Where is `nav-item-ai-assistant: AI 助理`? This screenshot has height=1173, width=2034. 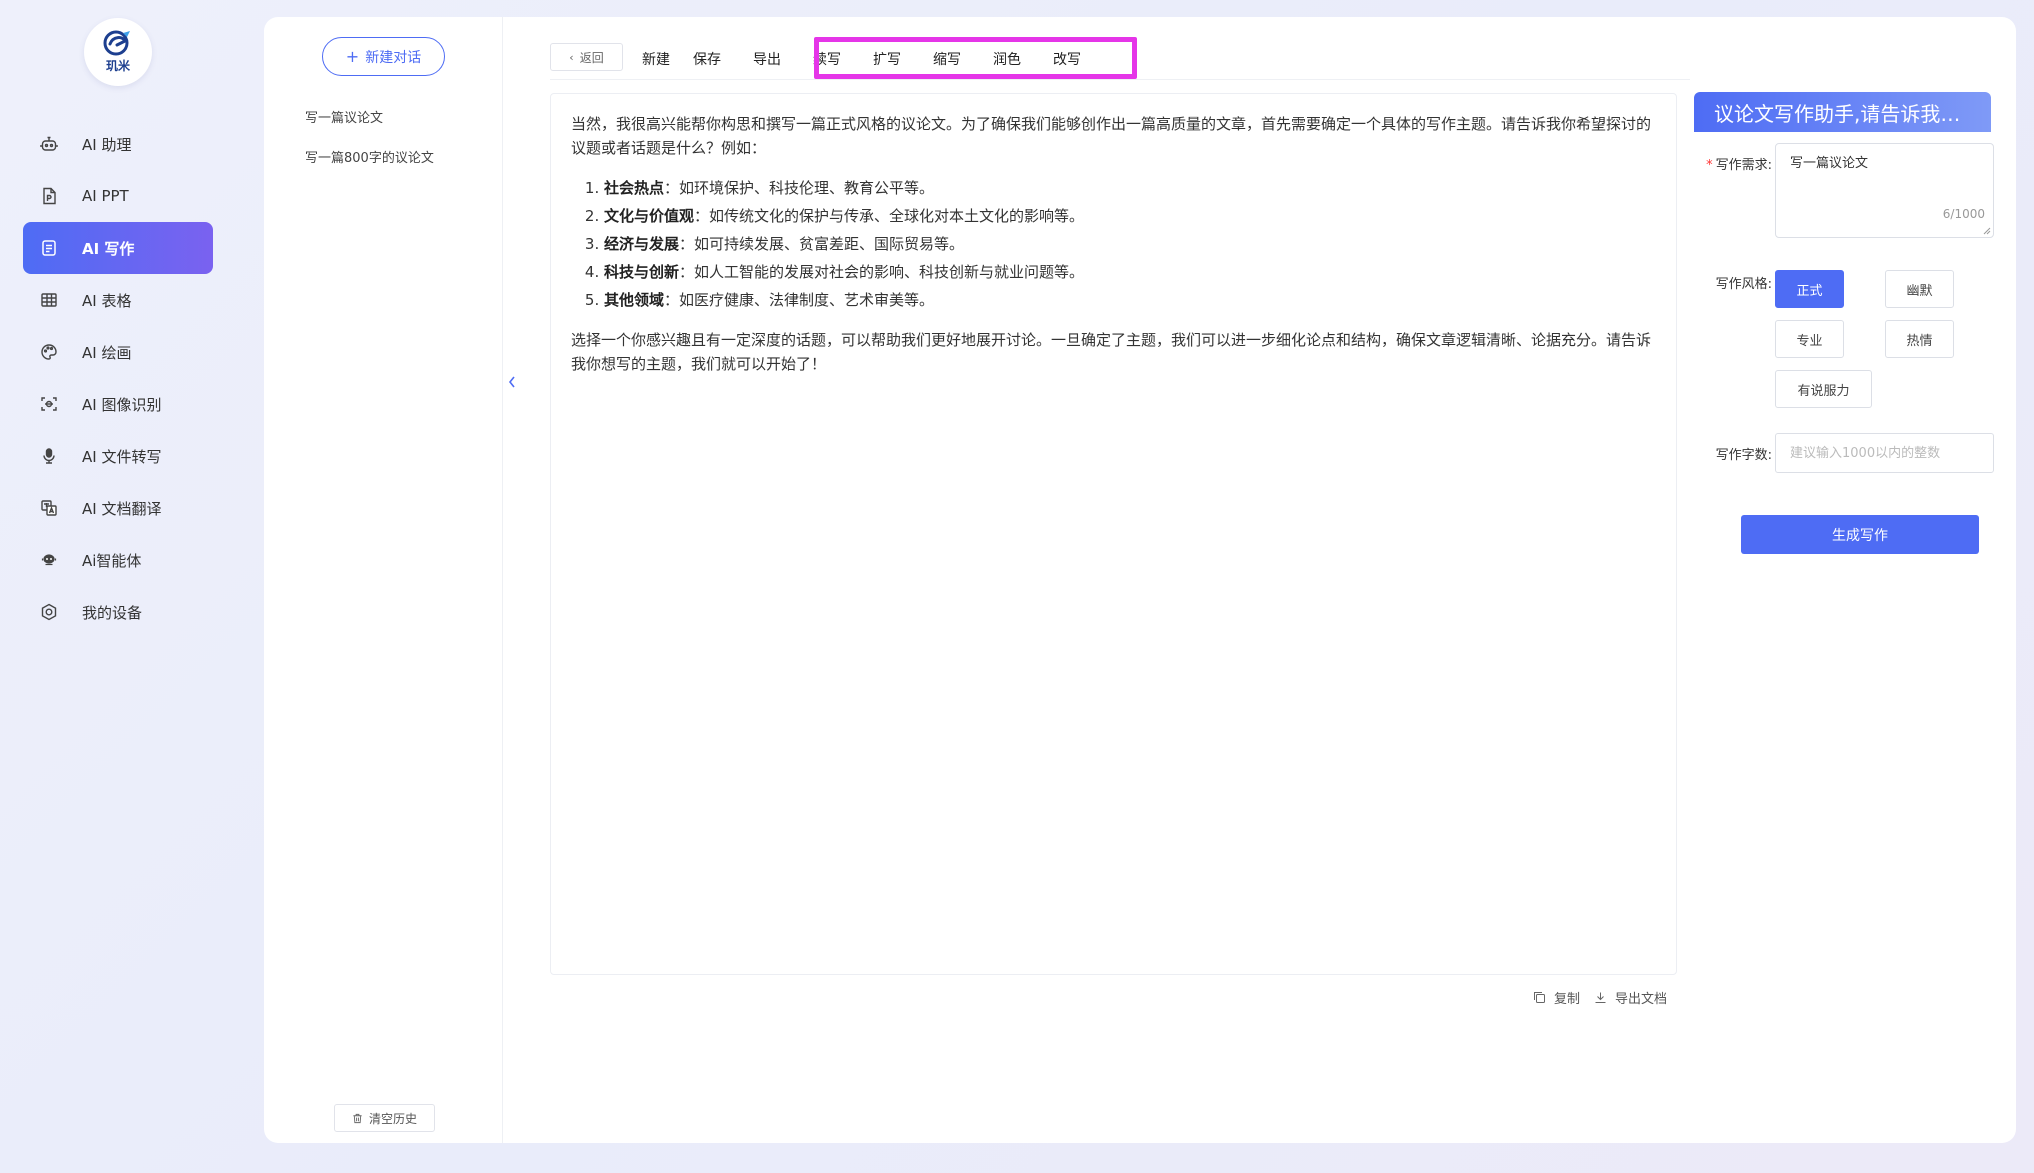 nav-item-ai-assistant: AI 助理 is located at coordinates (118, 144).